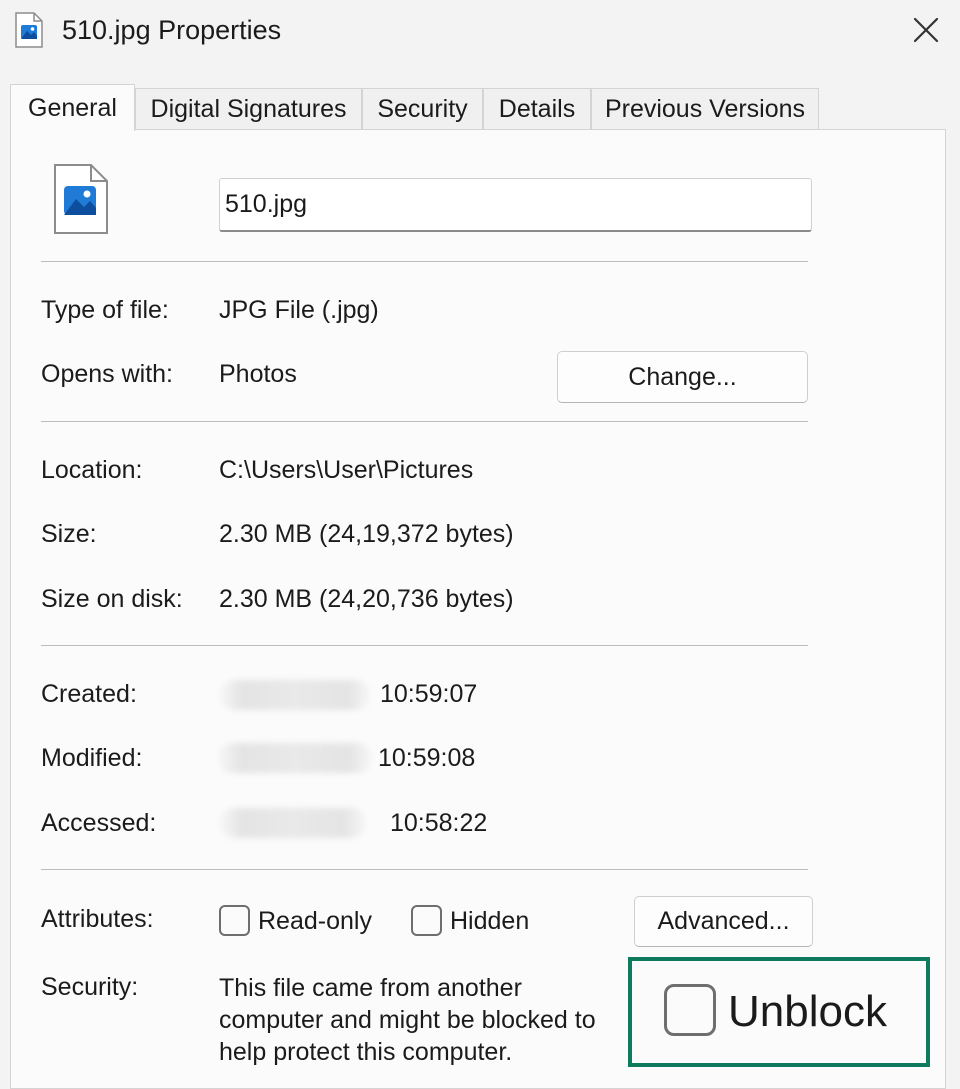 The height and width of the screenshot is (1089, 960). What do you see at coordinates (366, 599) in the screenshot?
I see `size-on-disk-value: 2.30 MB (24,20,736 bytes)` at bounding box center [366, 599].